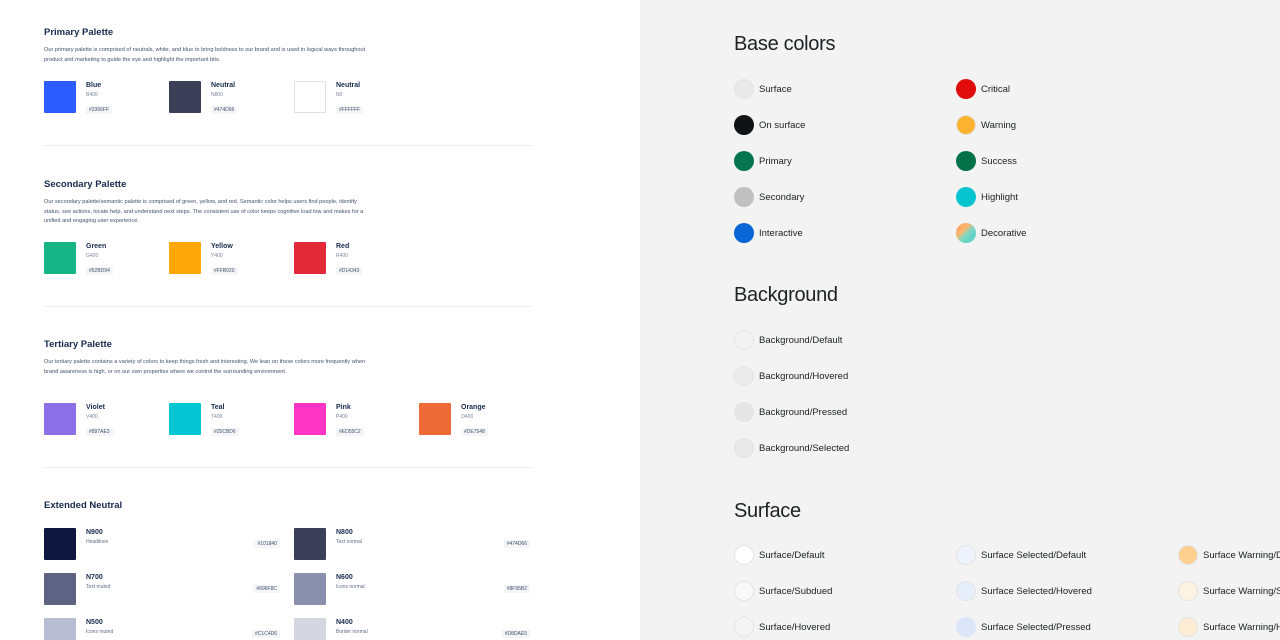  What do you see at coordinates (223, 85) in the screenshot?
I see `swatch-name: Neutral` at bounding box center [223, 85].